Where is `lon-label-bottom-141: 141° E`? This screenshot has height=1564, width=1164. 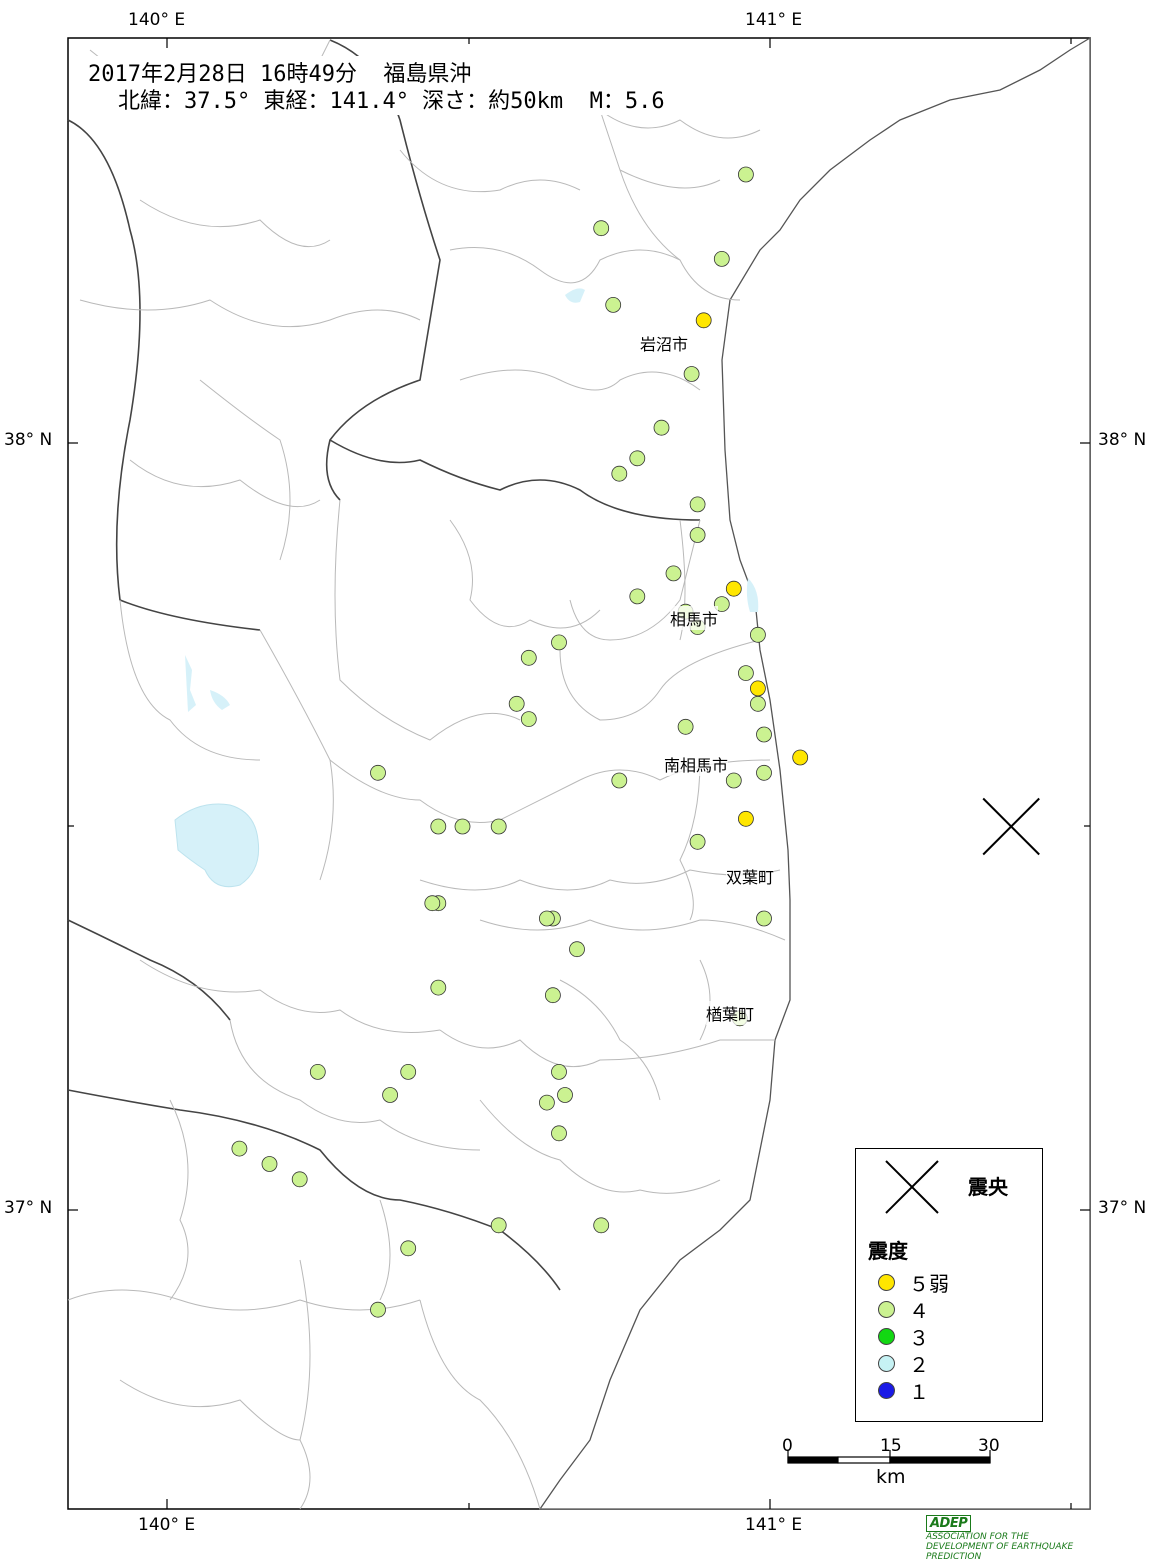 lon-label-bottom-141: 141° E is located at coordinates (774, 1525).